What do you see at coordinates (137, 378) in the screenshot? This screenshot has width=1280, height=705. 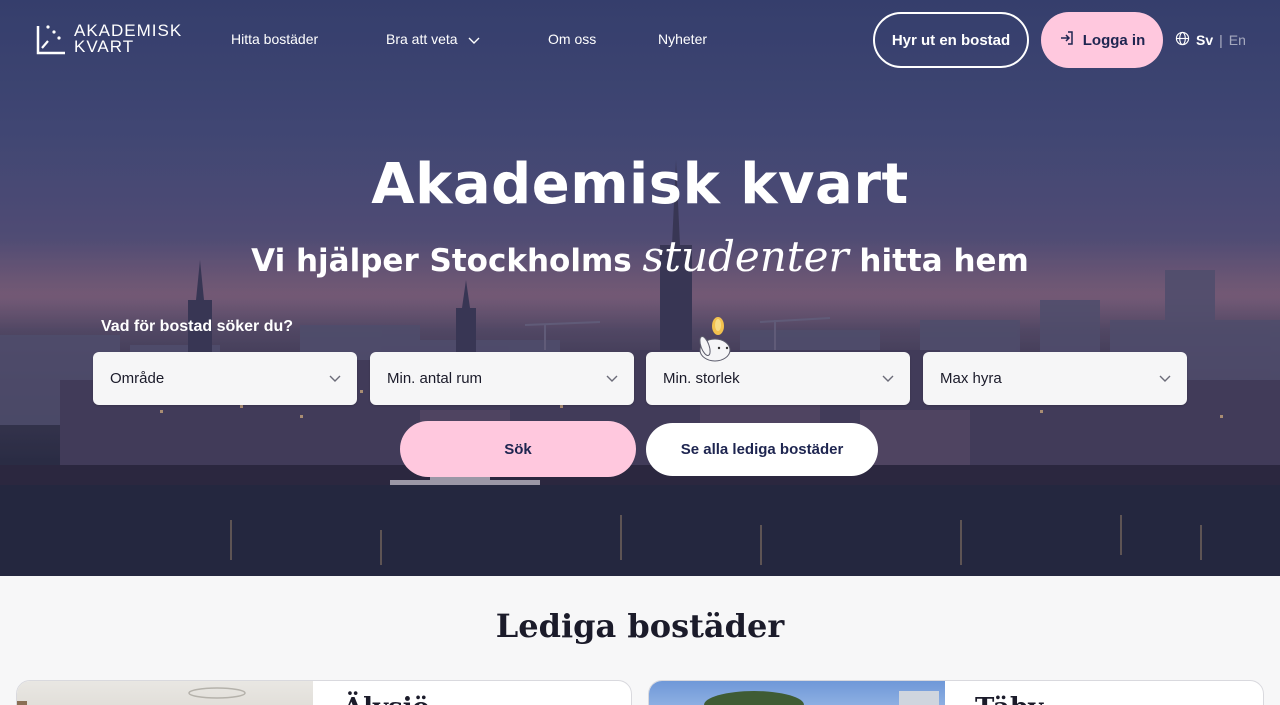 I see `select-label: Område` at bounding box center [137, 378].